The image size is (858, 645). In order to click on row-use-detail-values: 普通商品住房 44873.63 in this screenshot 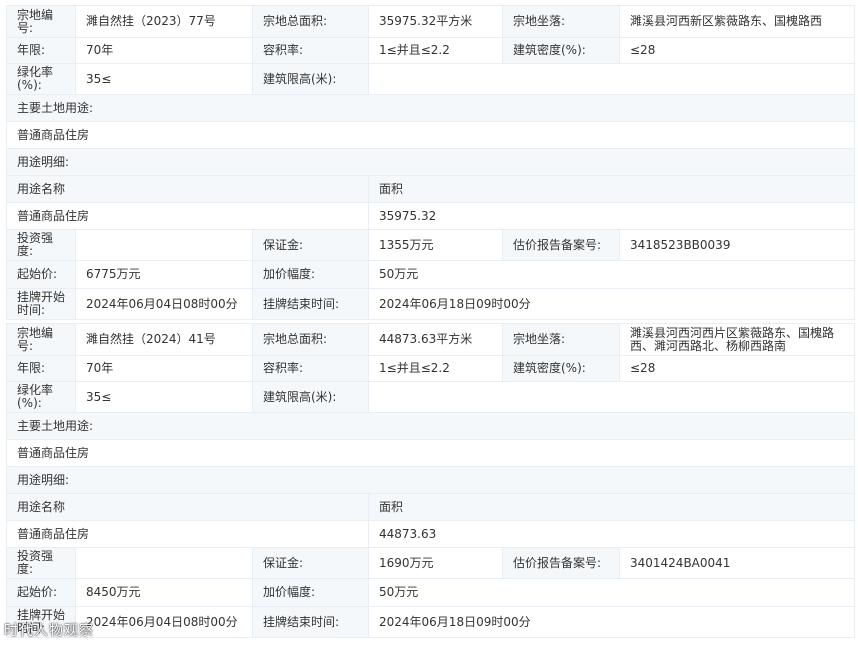, I will do `click(430, 534)`.